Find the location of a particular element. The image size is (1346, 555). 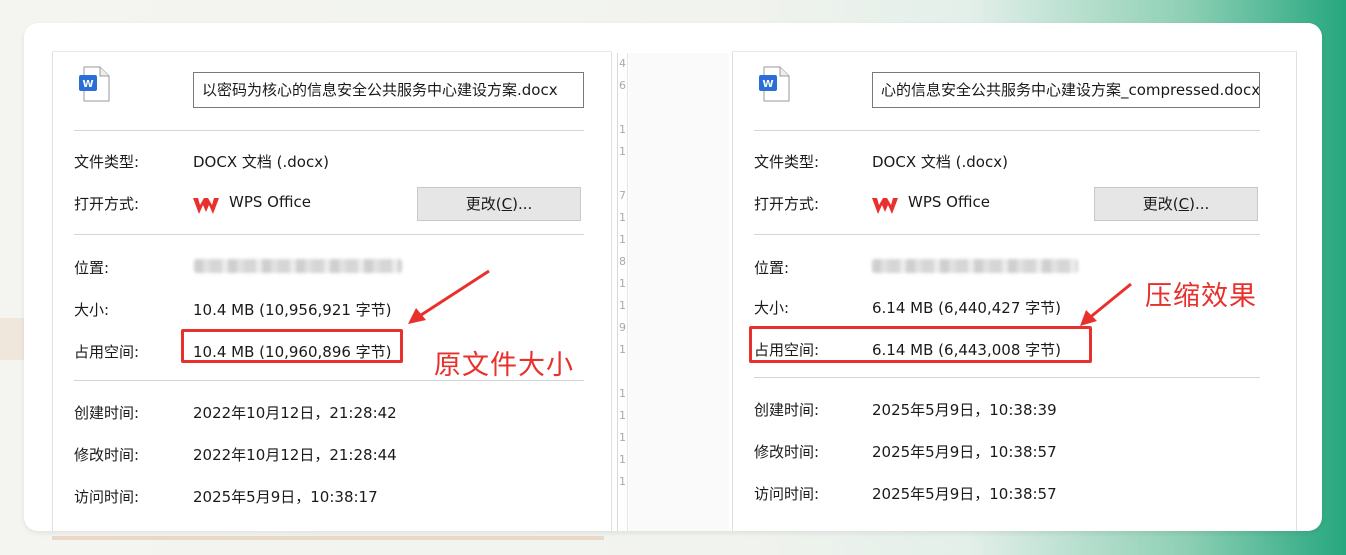

edge-glyph: 4 is located at coordinates (622, 63).